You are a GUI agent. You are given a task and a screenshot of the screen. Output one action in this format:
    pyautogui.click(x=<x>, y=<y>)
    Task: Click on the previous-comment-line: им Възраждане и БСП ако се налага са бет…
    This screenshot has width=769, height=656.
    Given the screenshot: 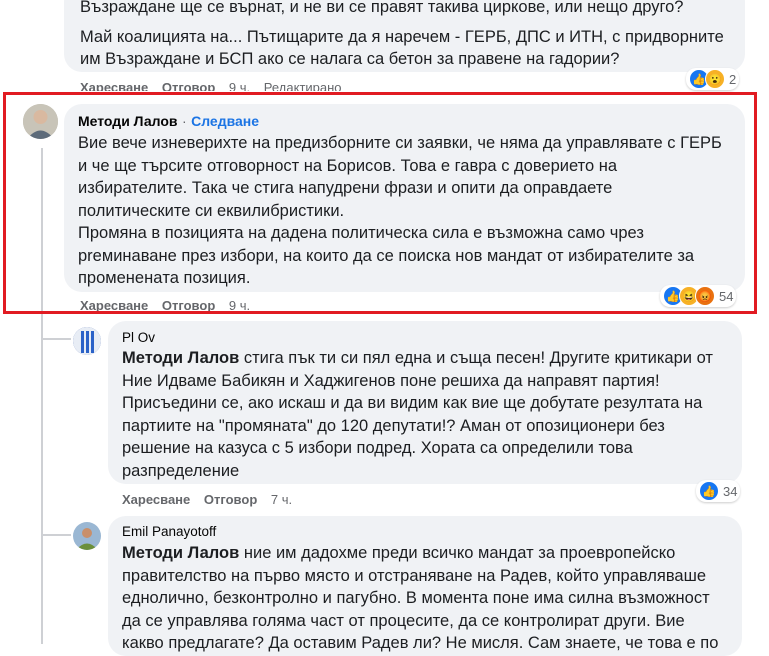 What is the action you would take?
    pyautogui.click(x=350, y=59)
    